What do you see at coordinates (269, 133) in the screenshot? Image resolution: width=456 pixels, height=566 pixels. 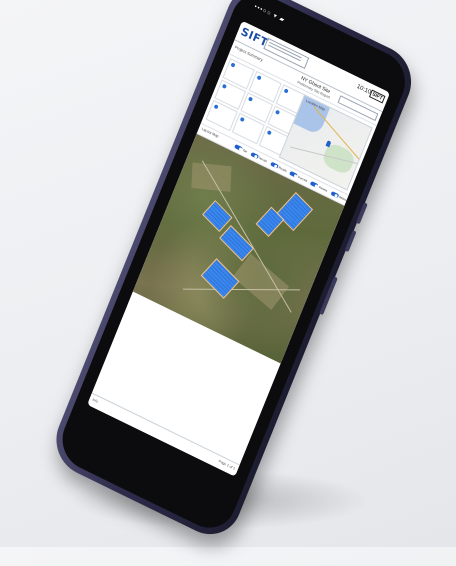 I see `storage-icon` at bounding box center [269, 133].